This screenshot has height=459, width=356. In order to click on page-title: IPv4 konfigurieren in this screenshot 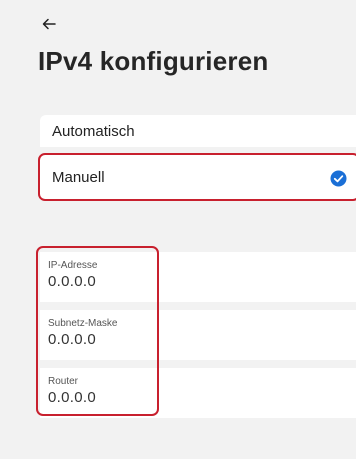, I will do `click(153, 61)`.